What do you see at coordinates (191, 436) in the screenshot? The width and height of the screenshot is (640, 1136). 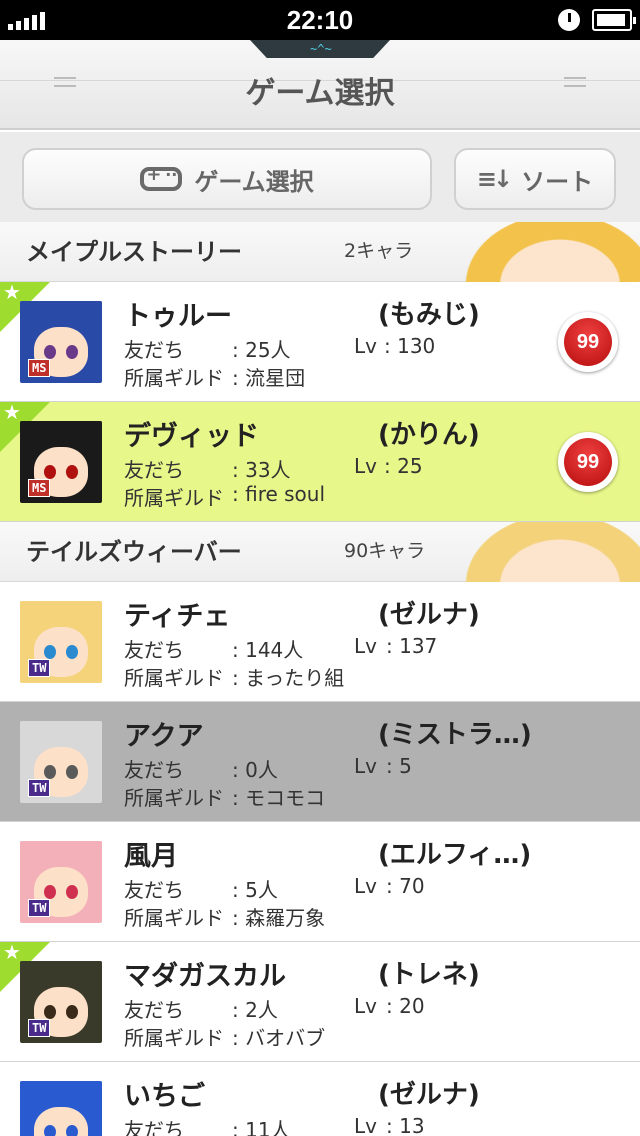 I see `character-name: デヴィッド` at bounding box center [191, 436].